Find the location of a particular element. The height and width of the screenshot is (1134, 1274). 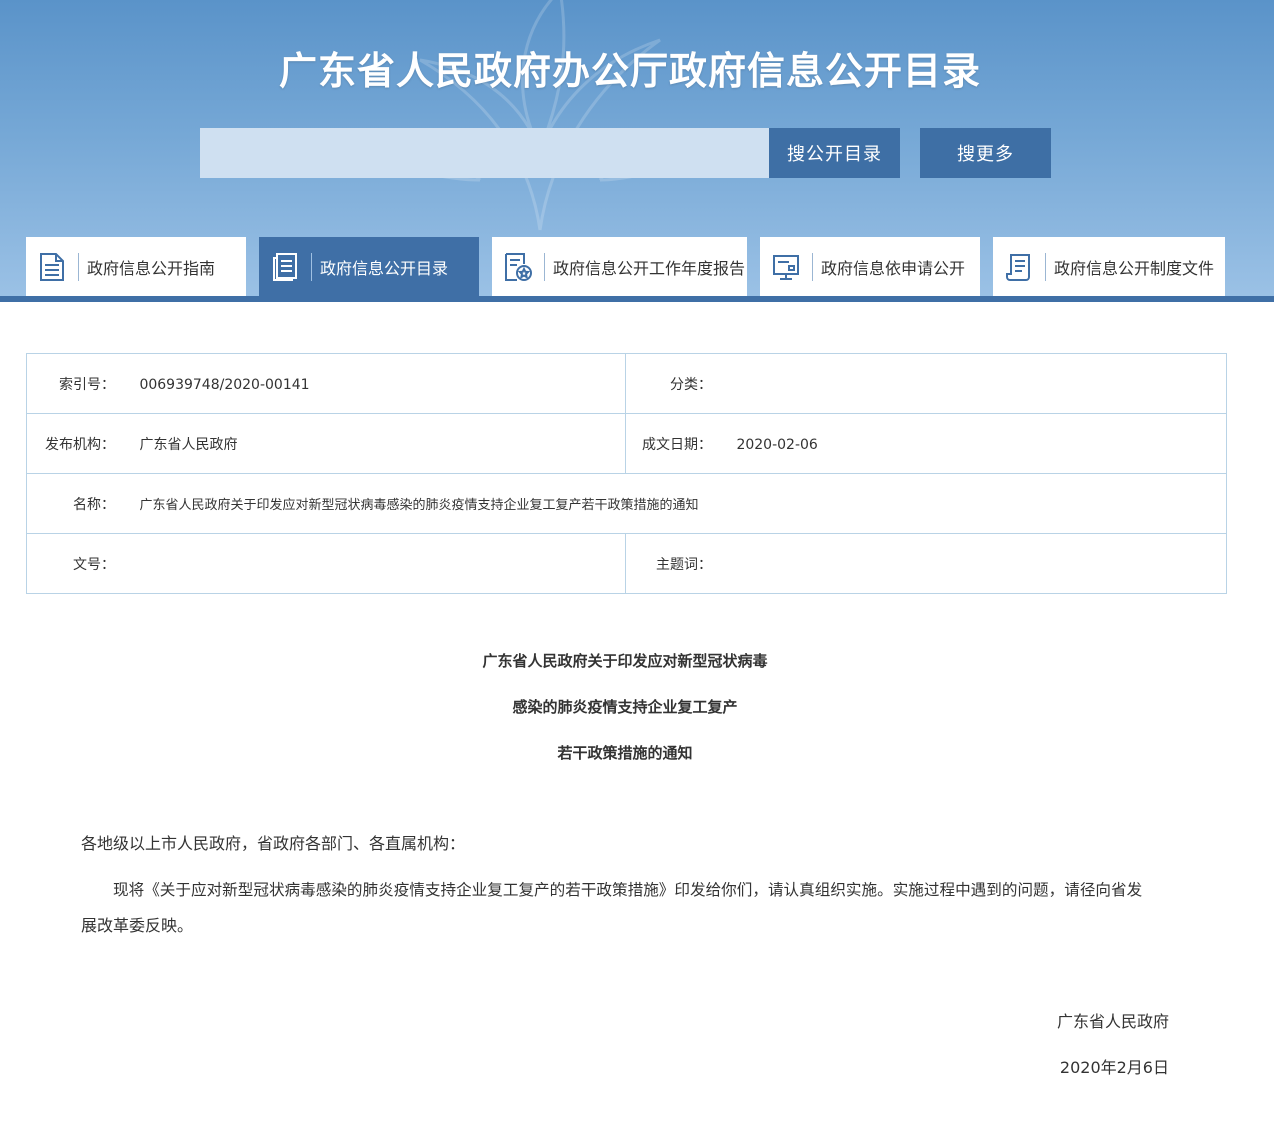

index-number-cell: 索引号： 006939748/2020-00141 is located at coordinates (326, 383).